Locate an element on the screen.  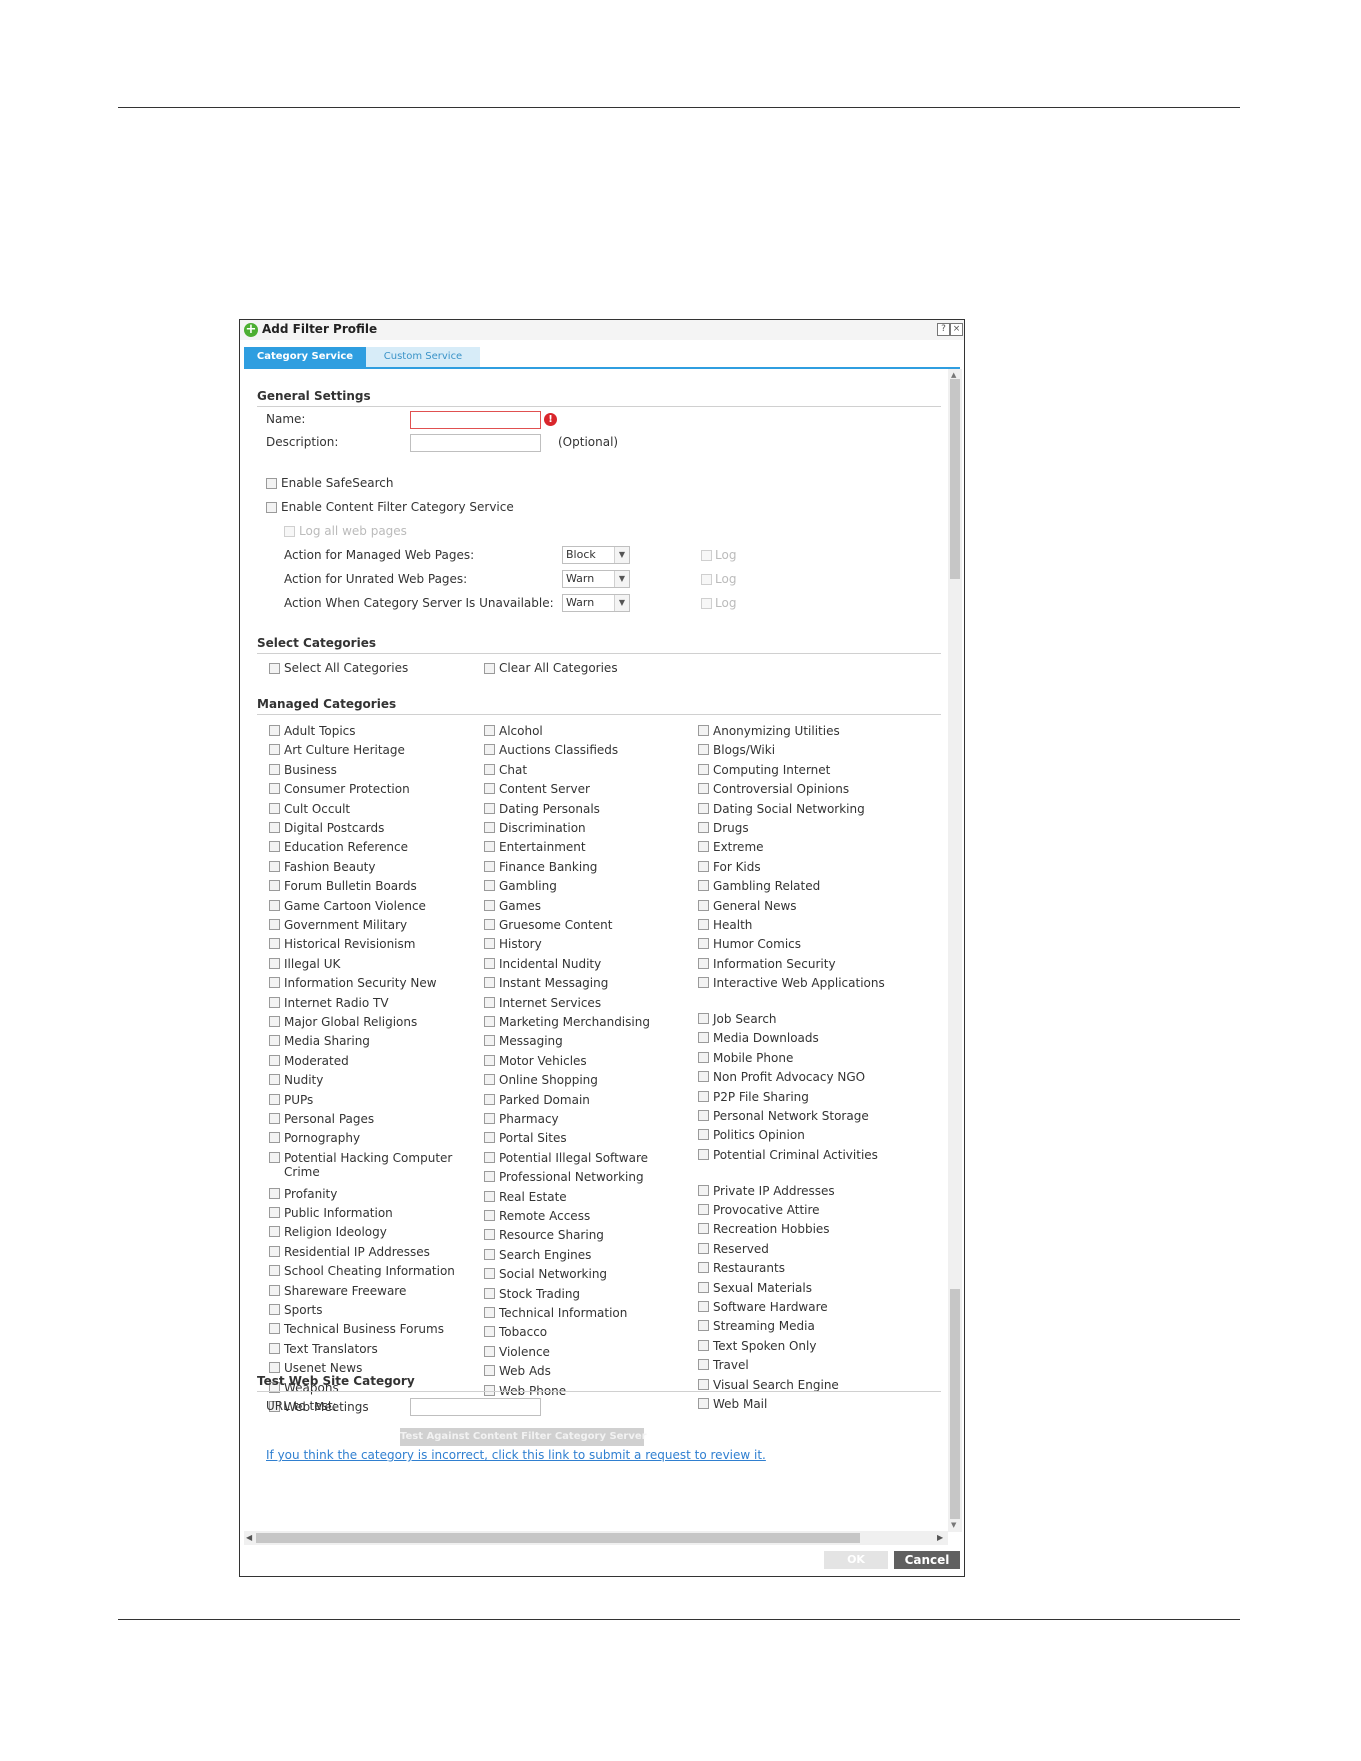
clear-all-categories-checkbox is located at coordinates (489, 668).